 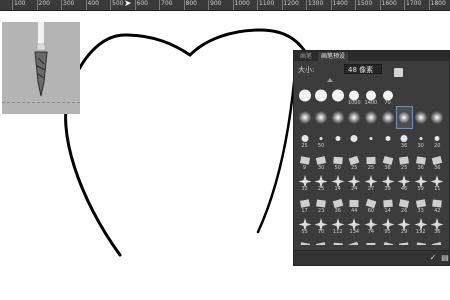 I want to click on brush-preset-item: 9, so click(x=304, y=160).